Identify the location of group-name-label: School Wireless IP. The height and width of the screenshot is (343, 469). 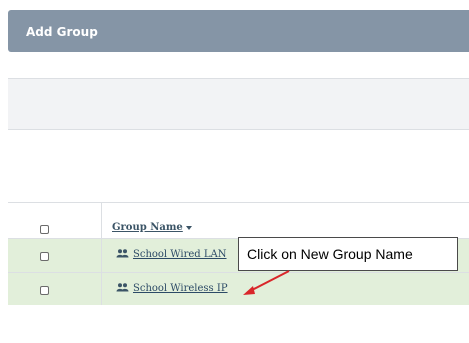
(180, 288).